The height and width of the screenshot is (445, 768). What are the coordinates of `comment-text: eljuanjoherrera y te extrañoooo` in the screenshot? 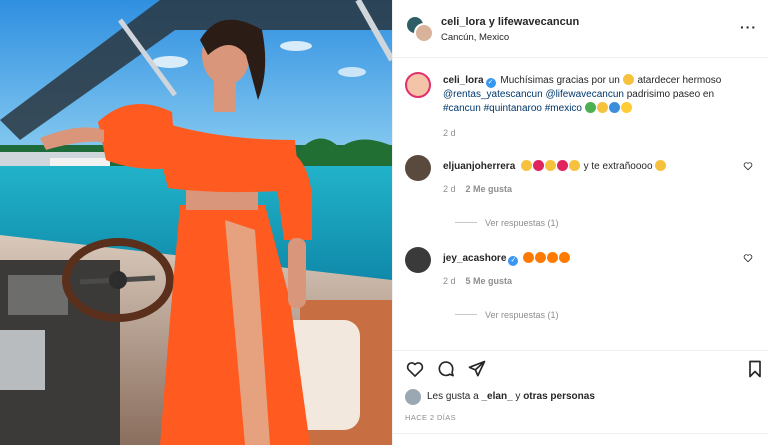 It's located at (593, 167).